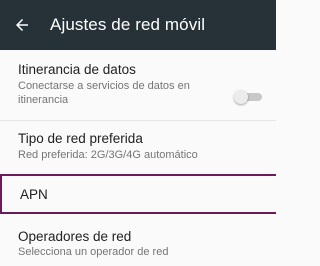 The image size is (320, 266). What do you see at coordinates (128, 24) in the screenshot?
I see `page-title: Ajustes de red móvil` at bounding box center [128, 24].